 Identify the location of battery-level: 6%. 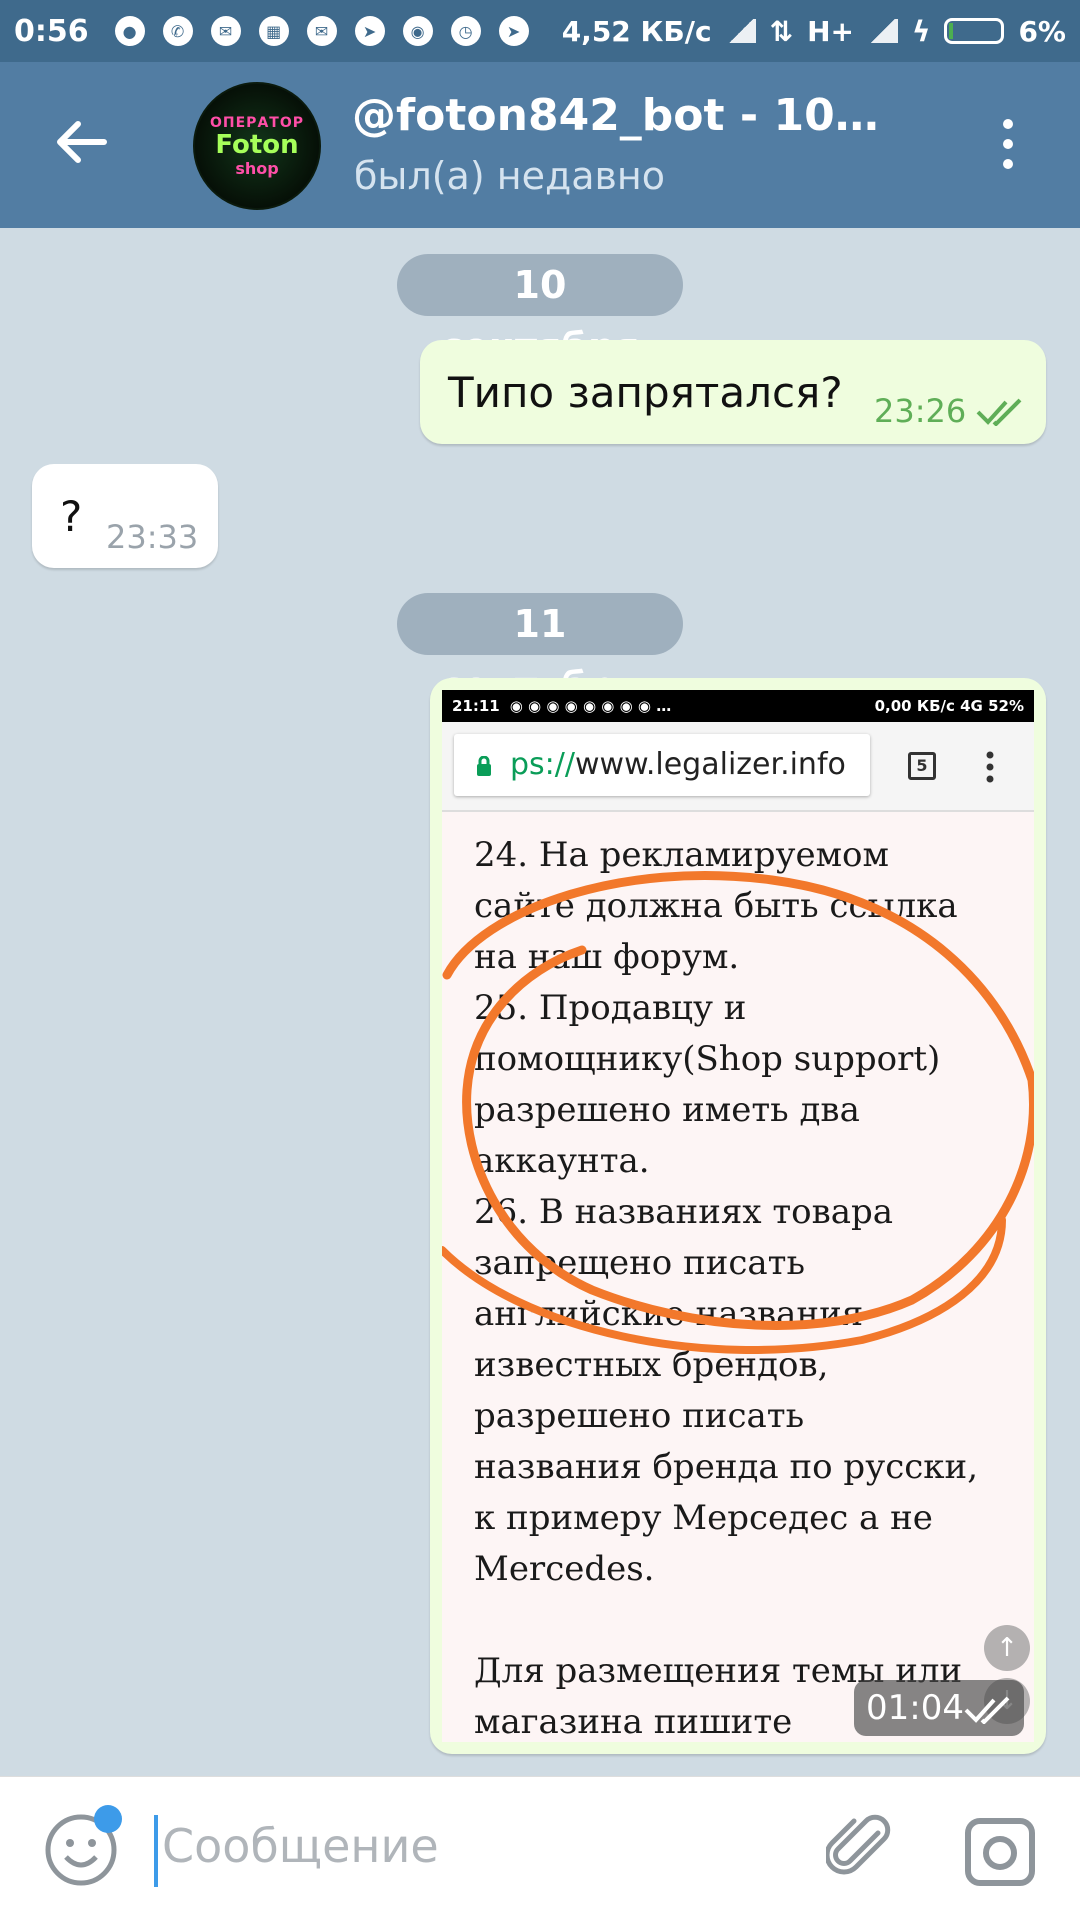
(1042, 31).